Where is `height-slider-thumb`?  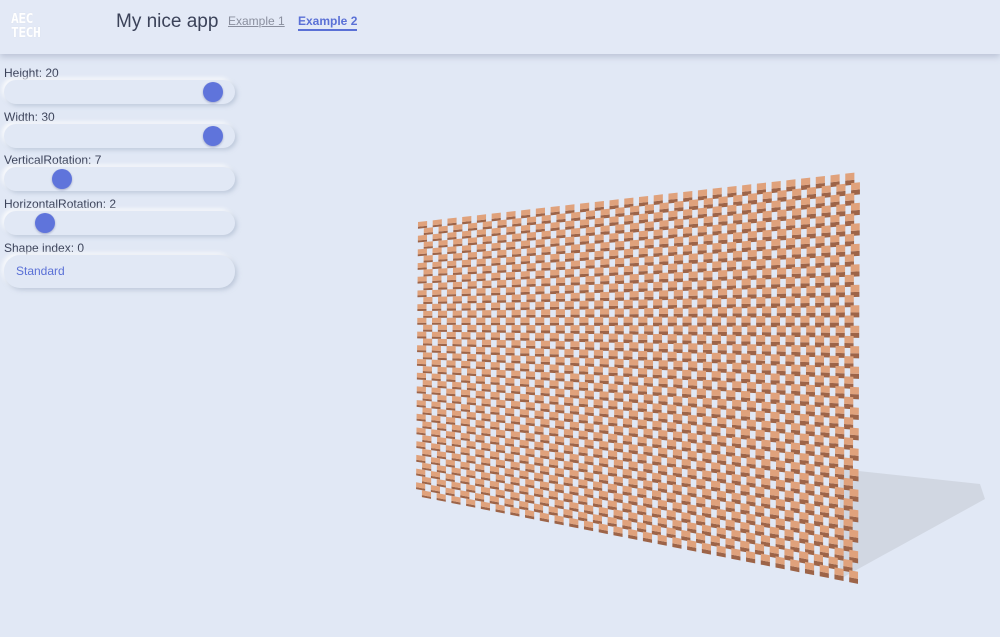
height-slider-thumb is located at coordinates (212, 92).